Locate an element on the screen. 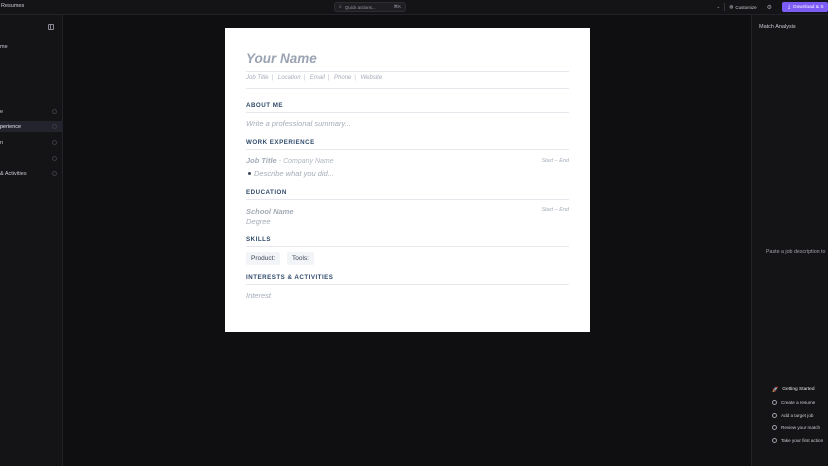  school-name-field: School Name is located at coordinates (270, 211).